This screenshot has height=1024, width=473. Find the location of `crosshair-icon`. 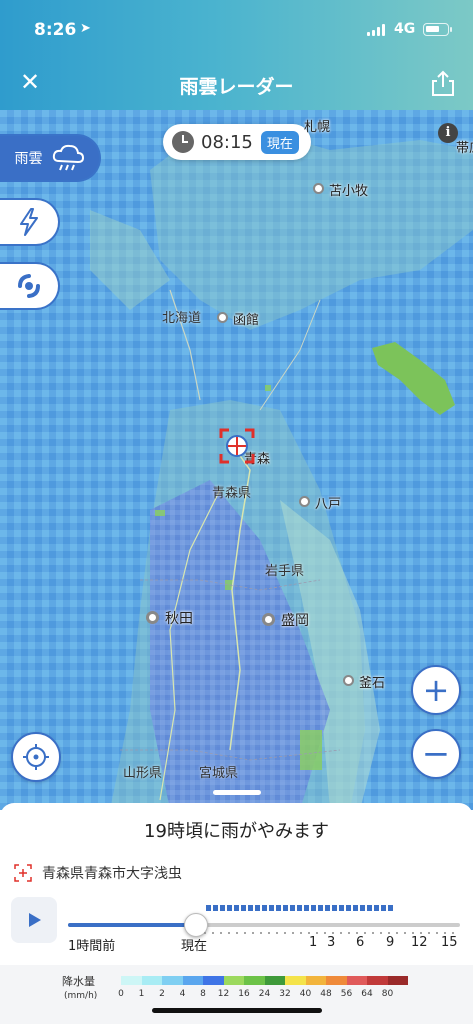

crosshair-icon is located at coordinates (36, 757).